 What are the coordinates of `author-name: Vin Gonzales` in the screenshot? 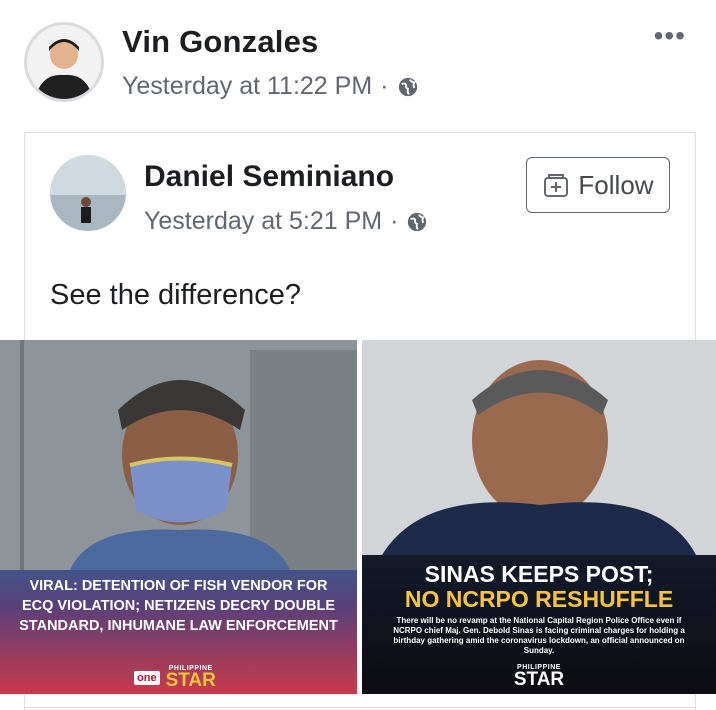 It's located at (220, 42).